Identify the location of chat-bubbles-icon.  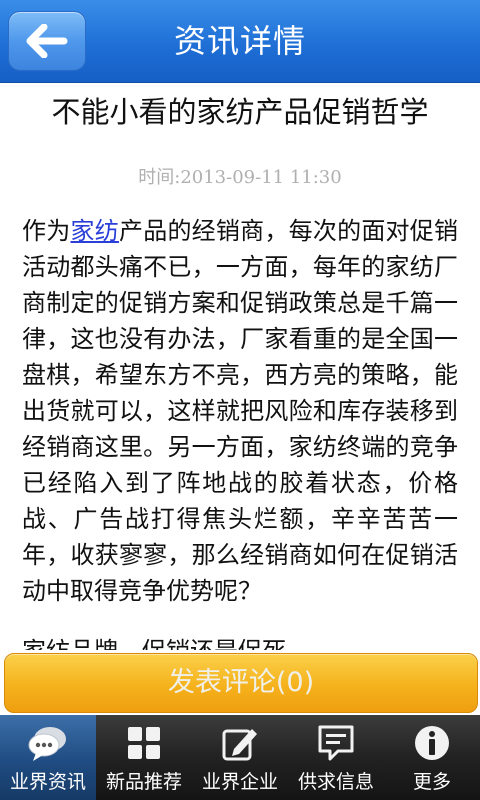
(47, 744).